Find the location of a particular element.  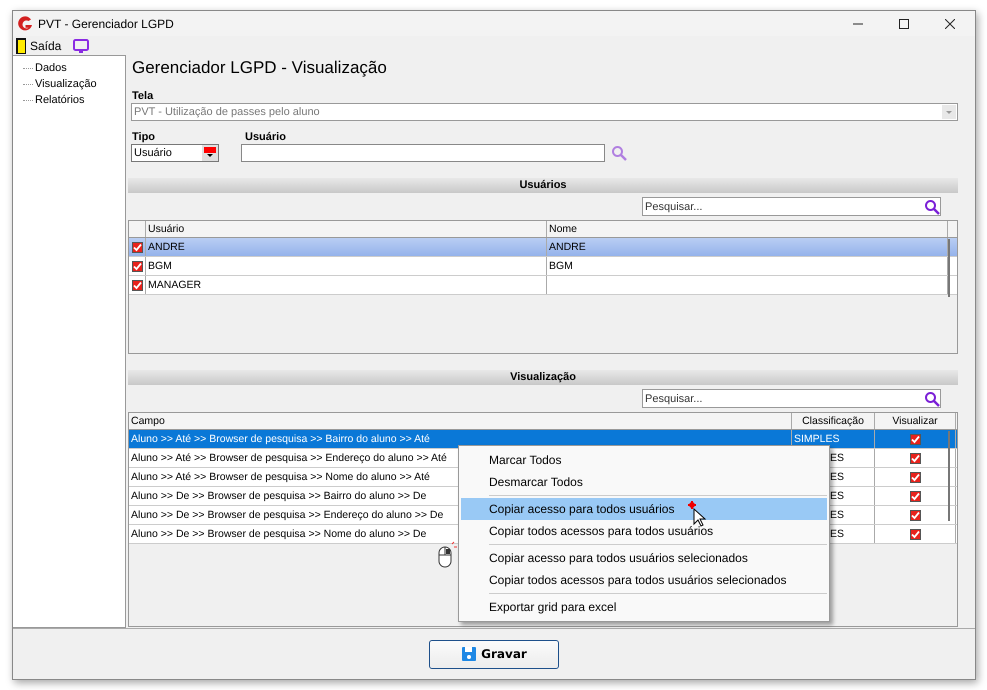

table-cell-text: SIMPLES is located at coordinates (817, 439).